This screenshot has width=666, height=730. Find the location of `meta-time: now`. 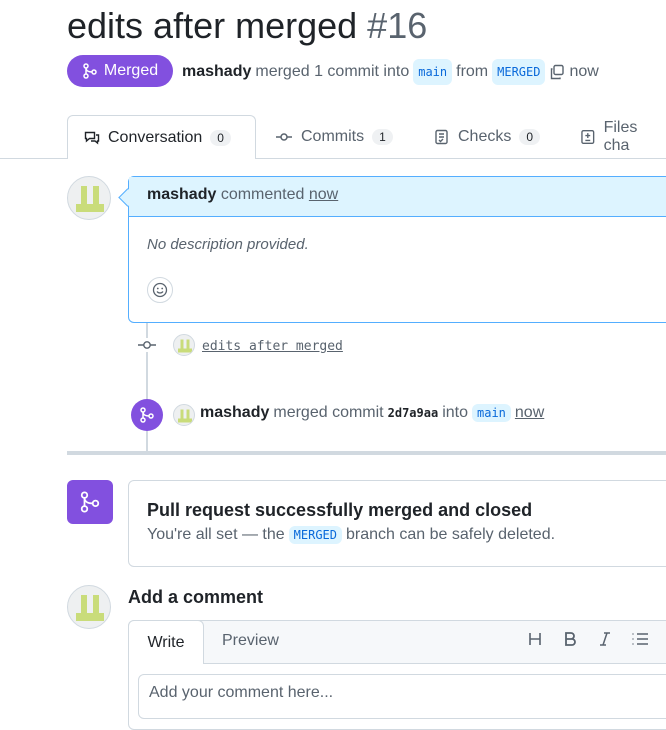

meta-time: now is located at coordinates (584, 71).